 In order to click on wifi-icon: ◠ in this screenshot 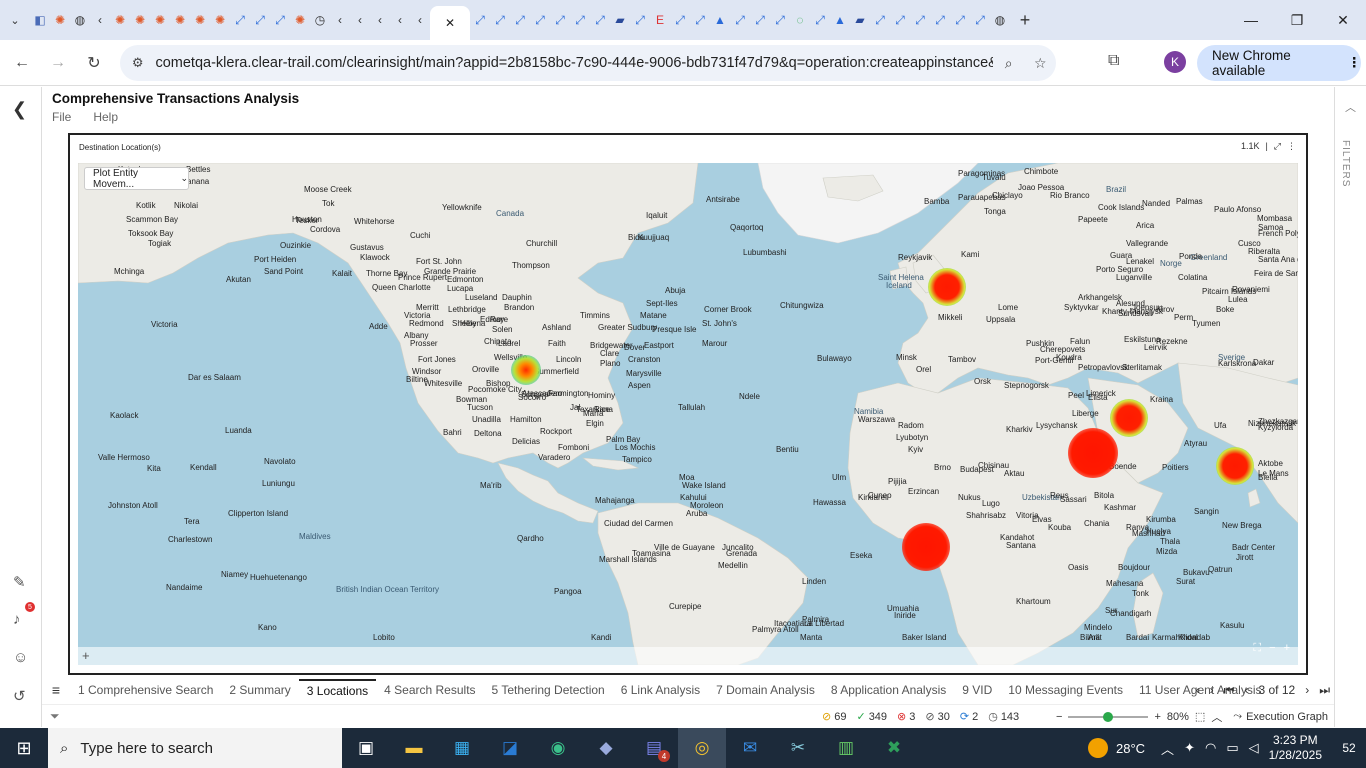, I will do `click(1210, 748)`.